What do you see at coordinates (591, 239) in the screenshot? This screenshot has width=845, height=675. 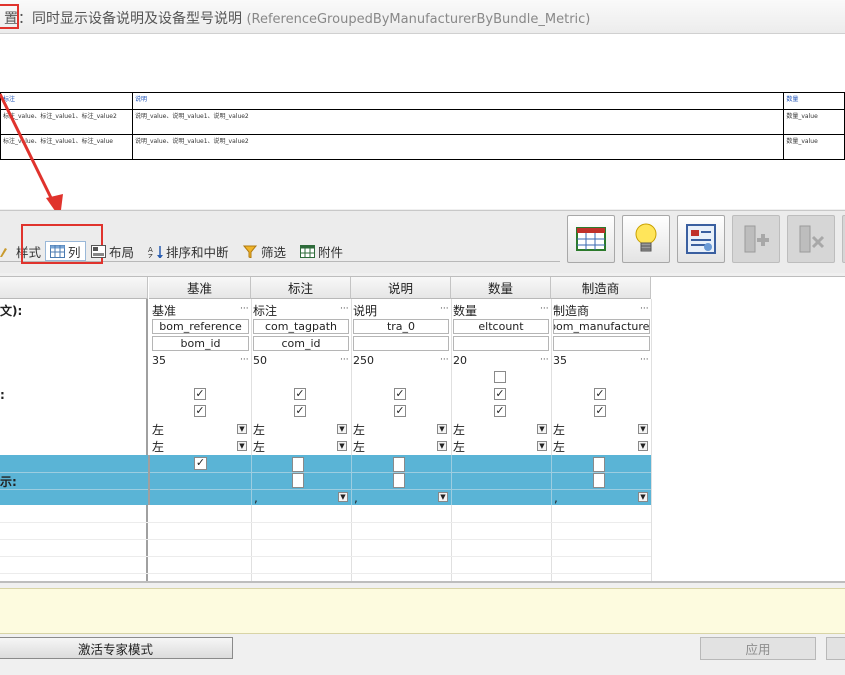 I see `table-grid-button` at bounding box center [591, 239].